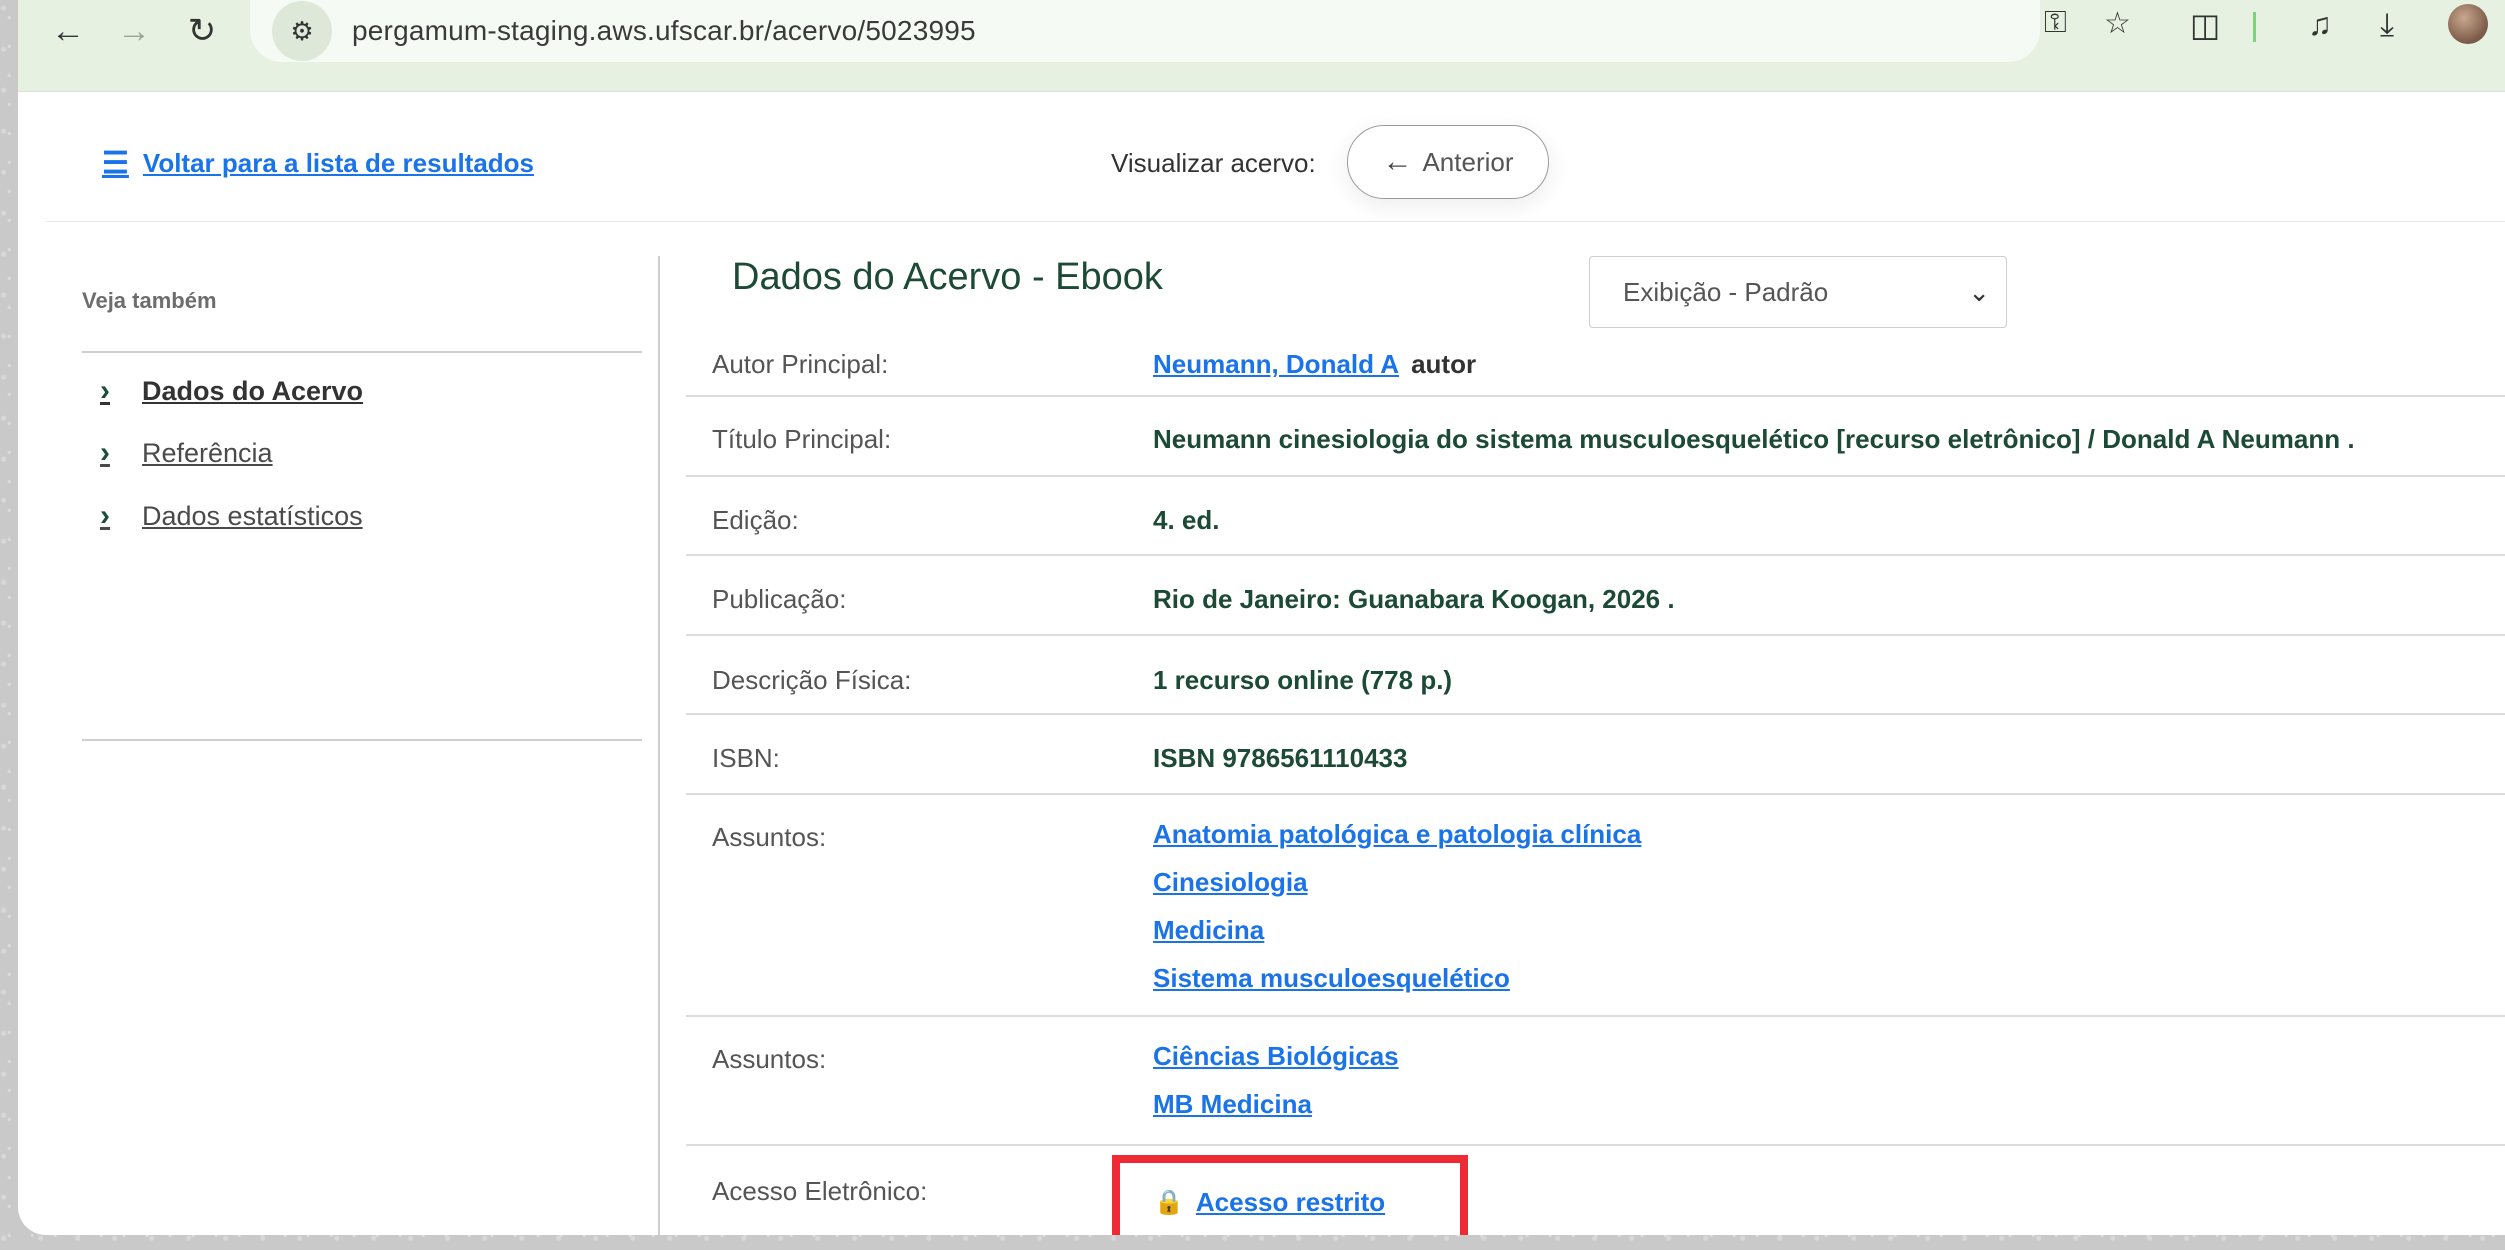 The image size is (2505, 1250). Describe the element at coordinates (1595, 755) in the screenshot. I see `row-isbn: ISBN: ISBN 9786561110433` at that location.